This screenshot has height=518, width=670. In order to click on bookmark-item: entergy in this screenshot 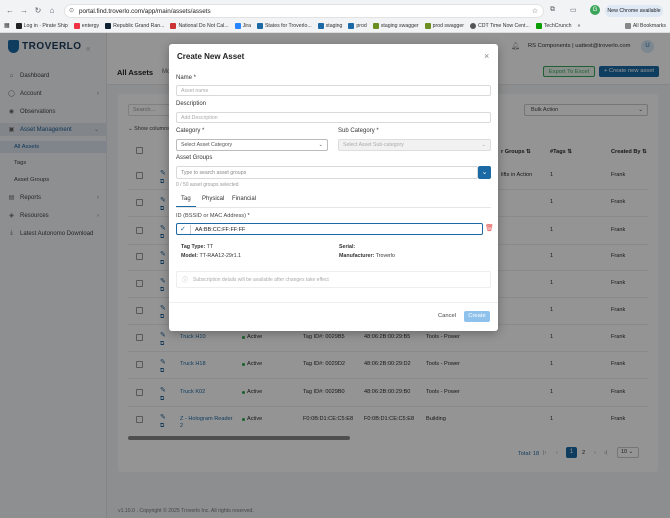, I will do `click(86, 25)`.